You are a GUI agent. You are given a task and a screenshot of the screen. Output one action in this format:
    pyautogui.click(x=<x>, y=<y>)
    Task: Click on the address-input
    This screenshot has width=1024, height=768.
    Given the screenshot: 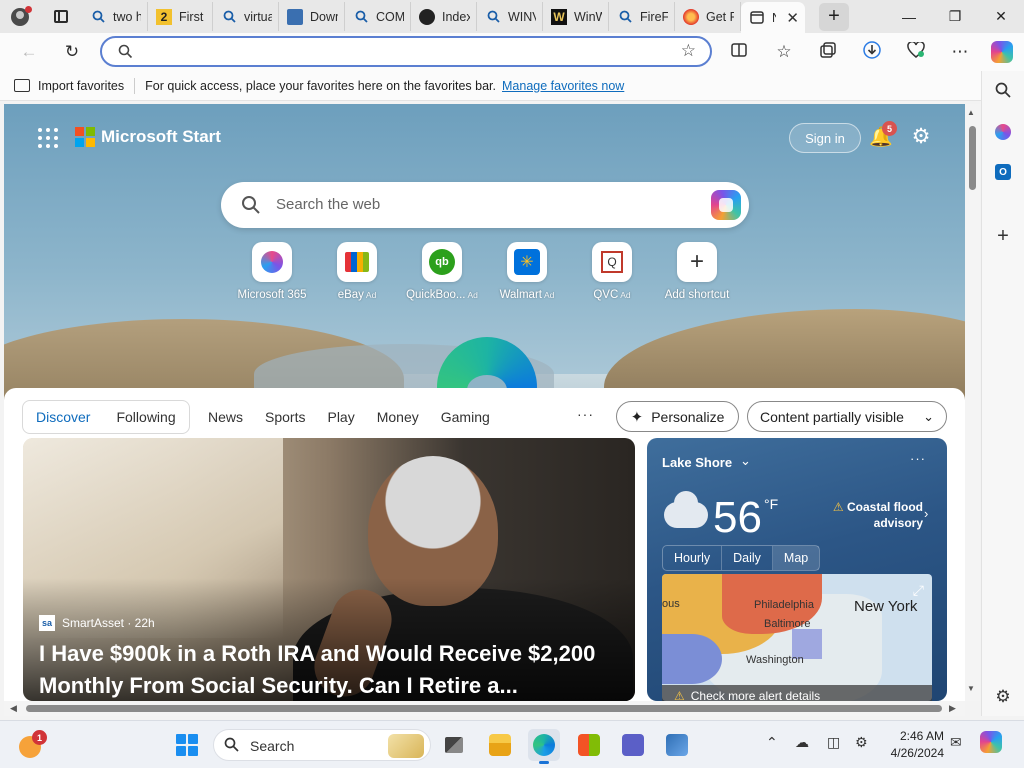 What is the action you would take?
    pyautogui.click(x=404, y=52)
    